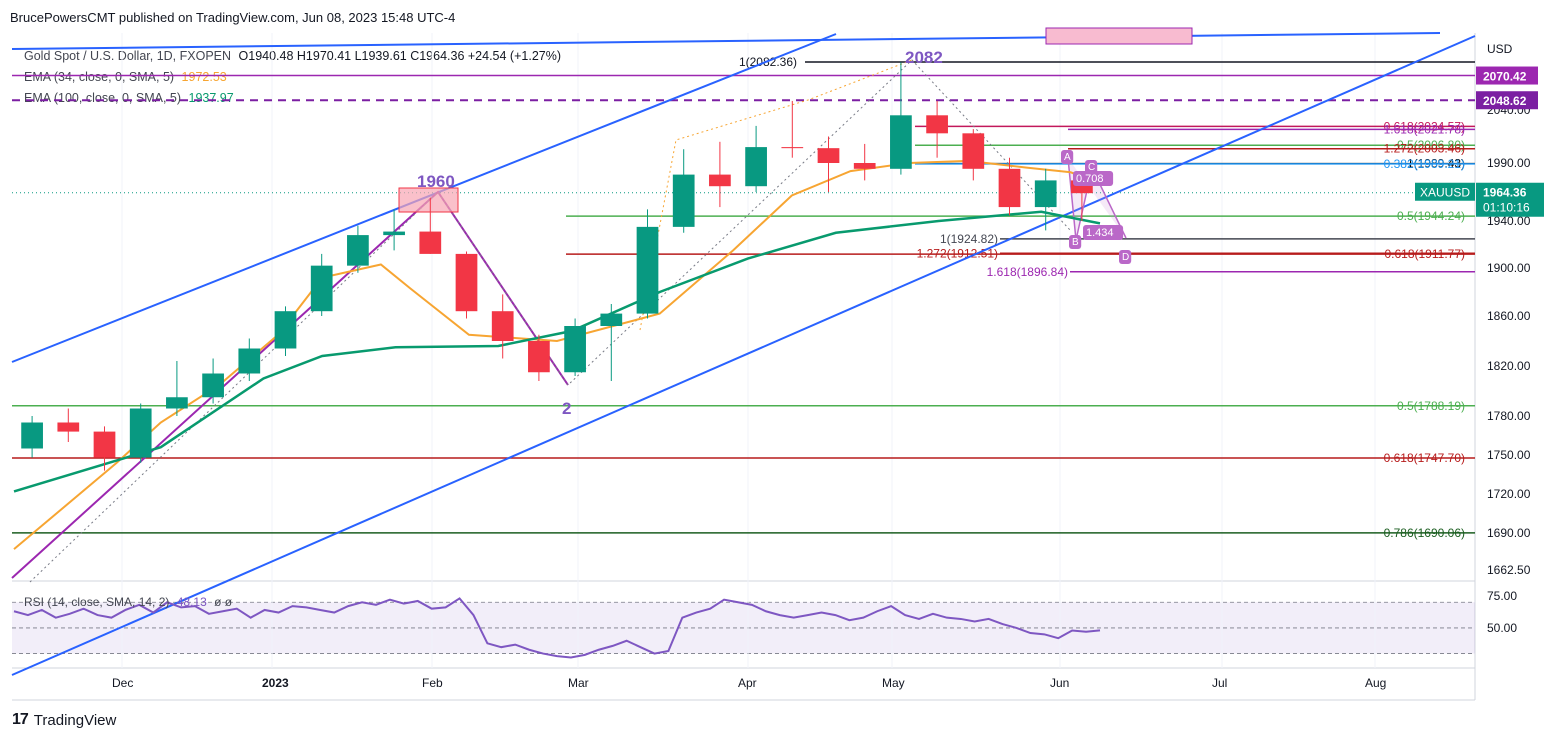 The width and height of the screenshot is (1562, 743). Describe the element at coordinates (1424, 129) in the screenshot. I see `fib-label: 1.618(2021.78)` at that location.